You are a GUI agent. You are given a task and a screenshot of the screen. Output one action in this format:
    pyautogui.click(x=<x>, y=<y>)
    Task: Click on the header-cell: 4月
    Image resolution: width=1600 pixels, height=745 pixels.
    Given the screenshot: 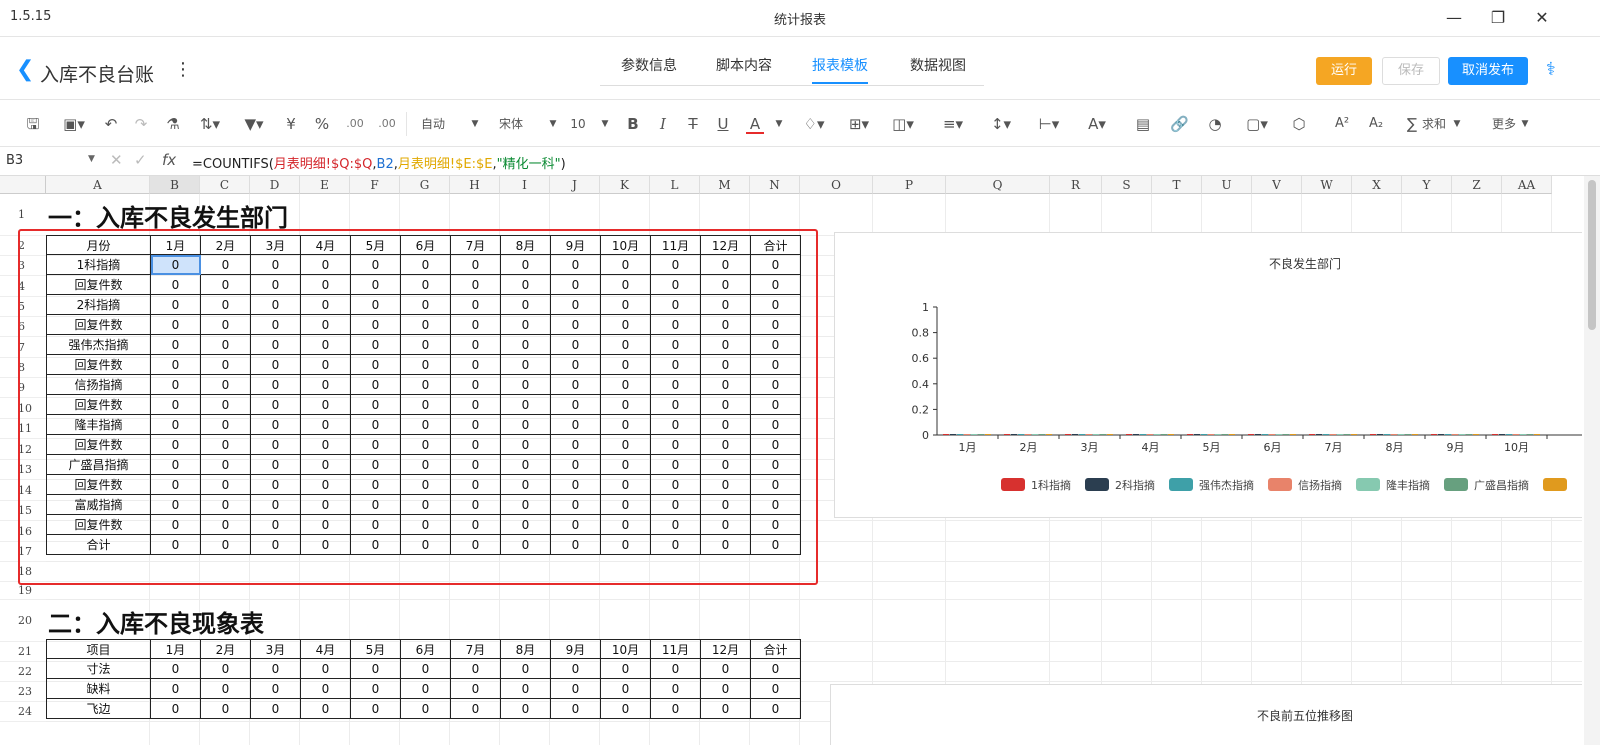 What is the action you would take?
    pyautogui.click(x=325, y=649)
    